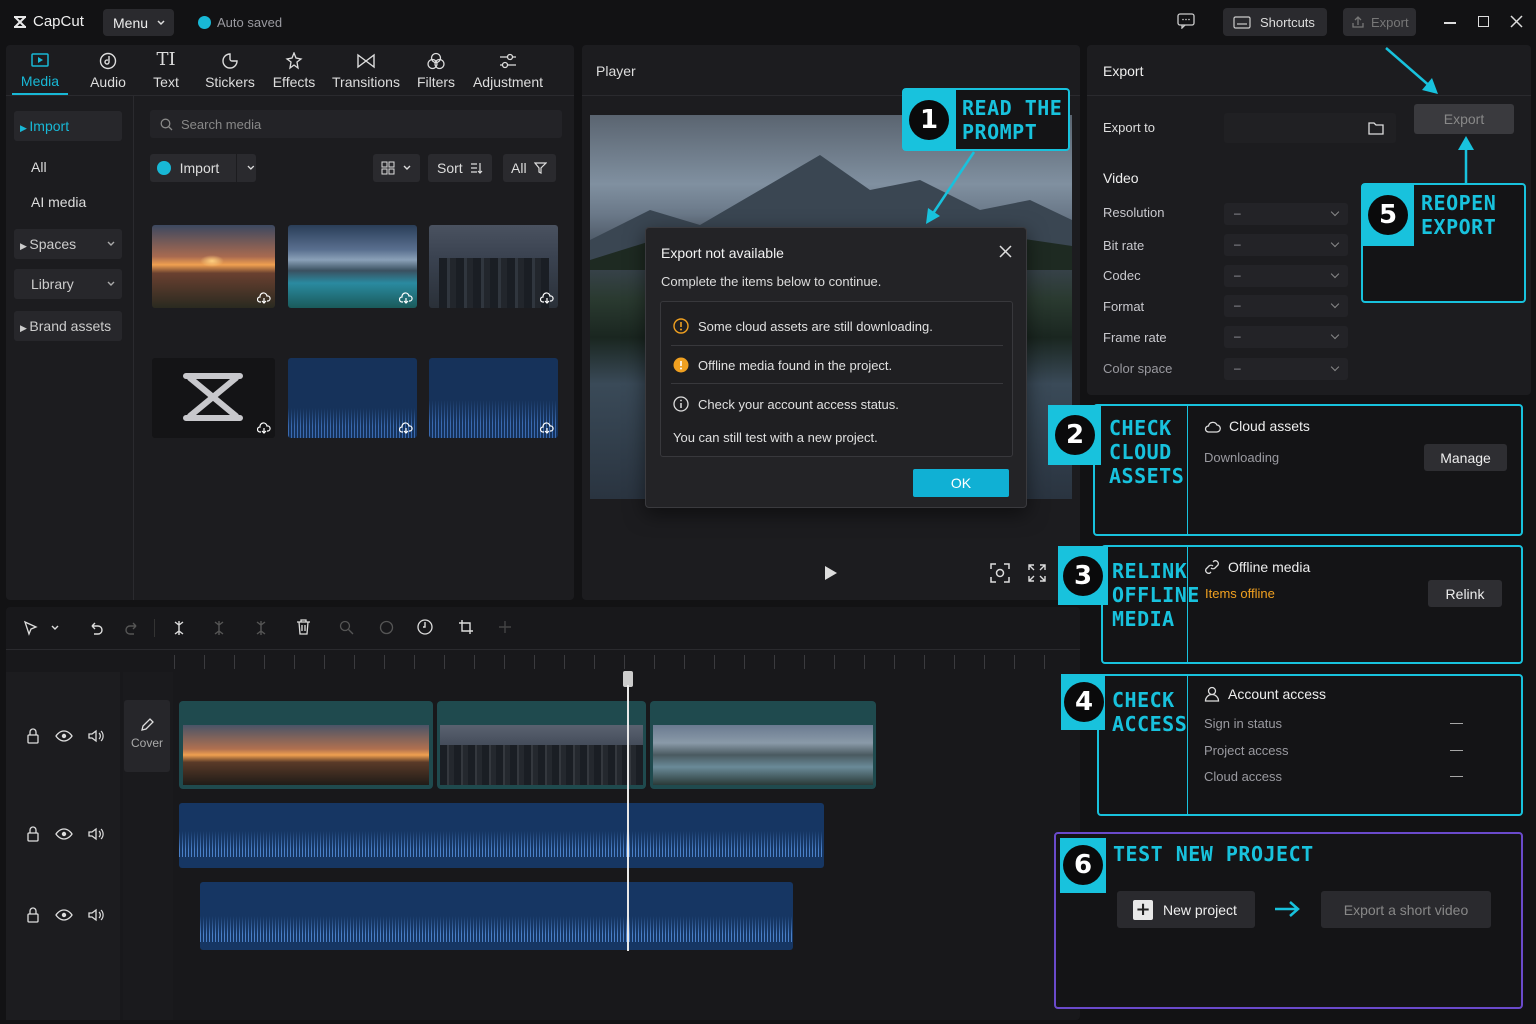 The height and width of the screenshot is (1024, 1536). Describe the element at coordinates (230, 61) in the screenshot. I see `stickers-icon` at that location.